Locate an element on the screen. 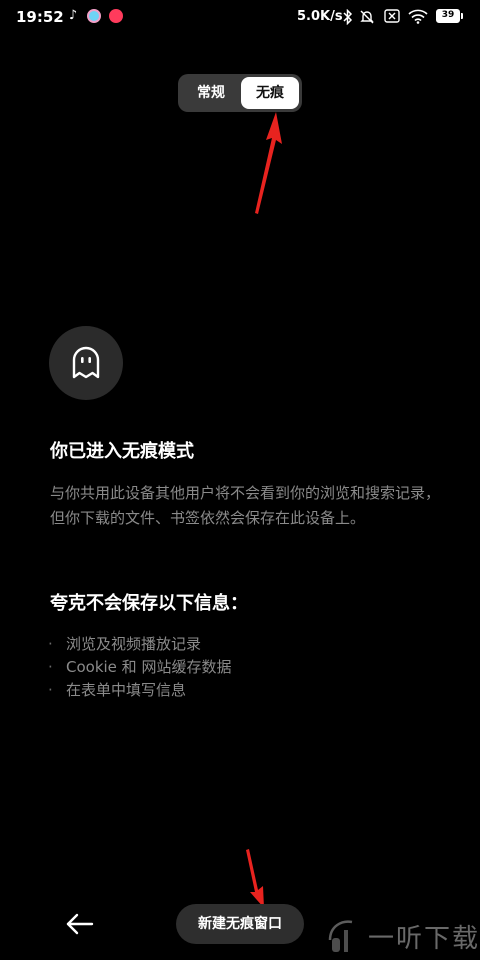 The width and height of the screenshot is (480, 960). network-speed: 5.0K/s is located at coordinates (320, 16).